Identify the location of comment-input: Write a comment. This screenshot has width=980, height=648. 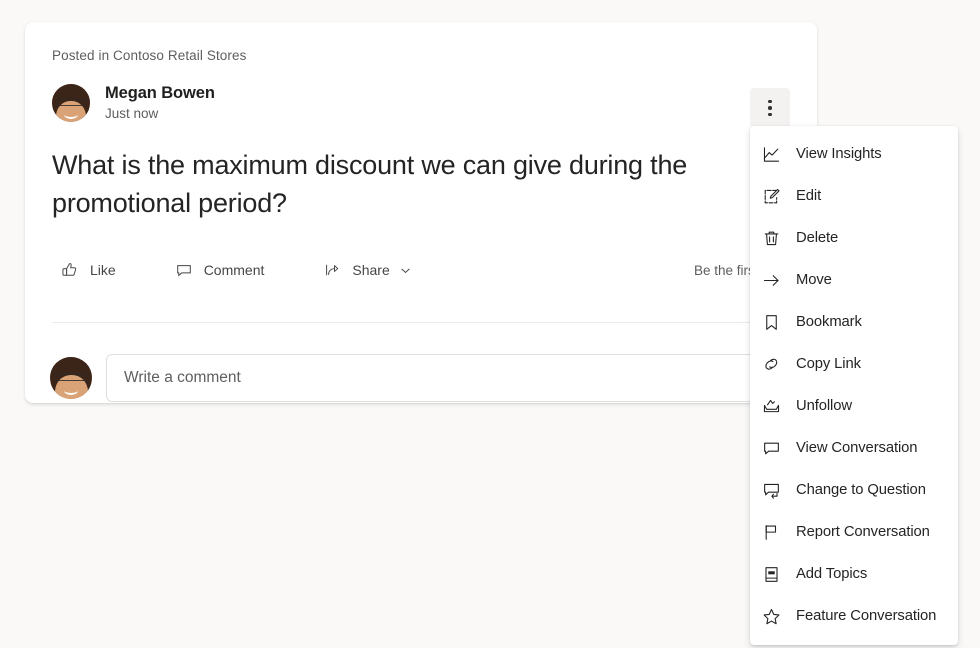
(458, 378).